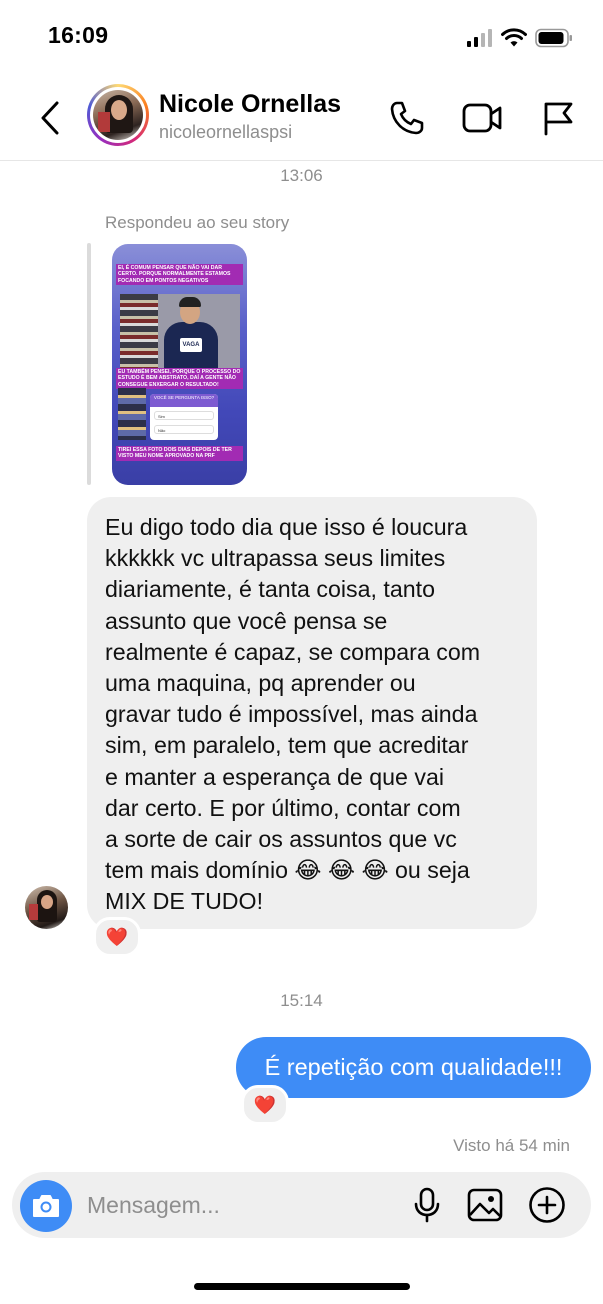 This screenshot has width=603, height=1304. I want to click on outgoing-reaction: ❤️, so click(265, 1105).